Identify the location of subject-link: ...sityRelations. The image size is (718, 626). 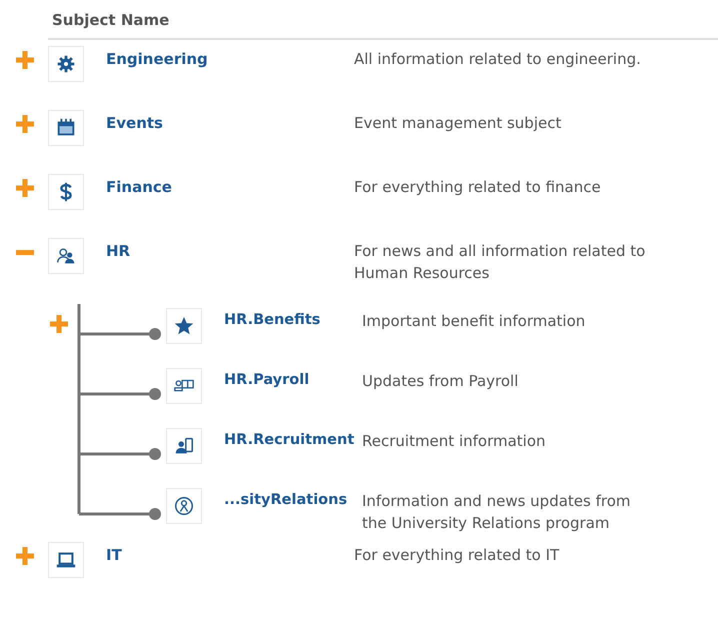
(293, 501).